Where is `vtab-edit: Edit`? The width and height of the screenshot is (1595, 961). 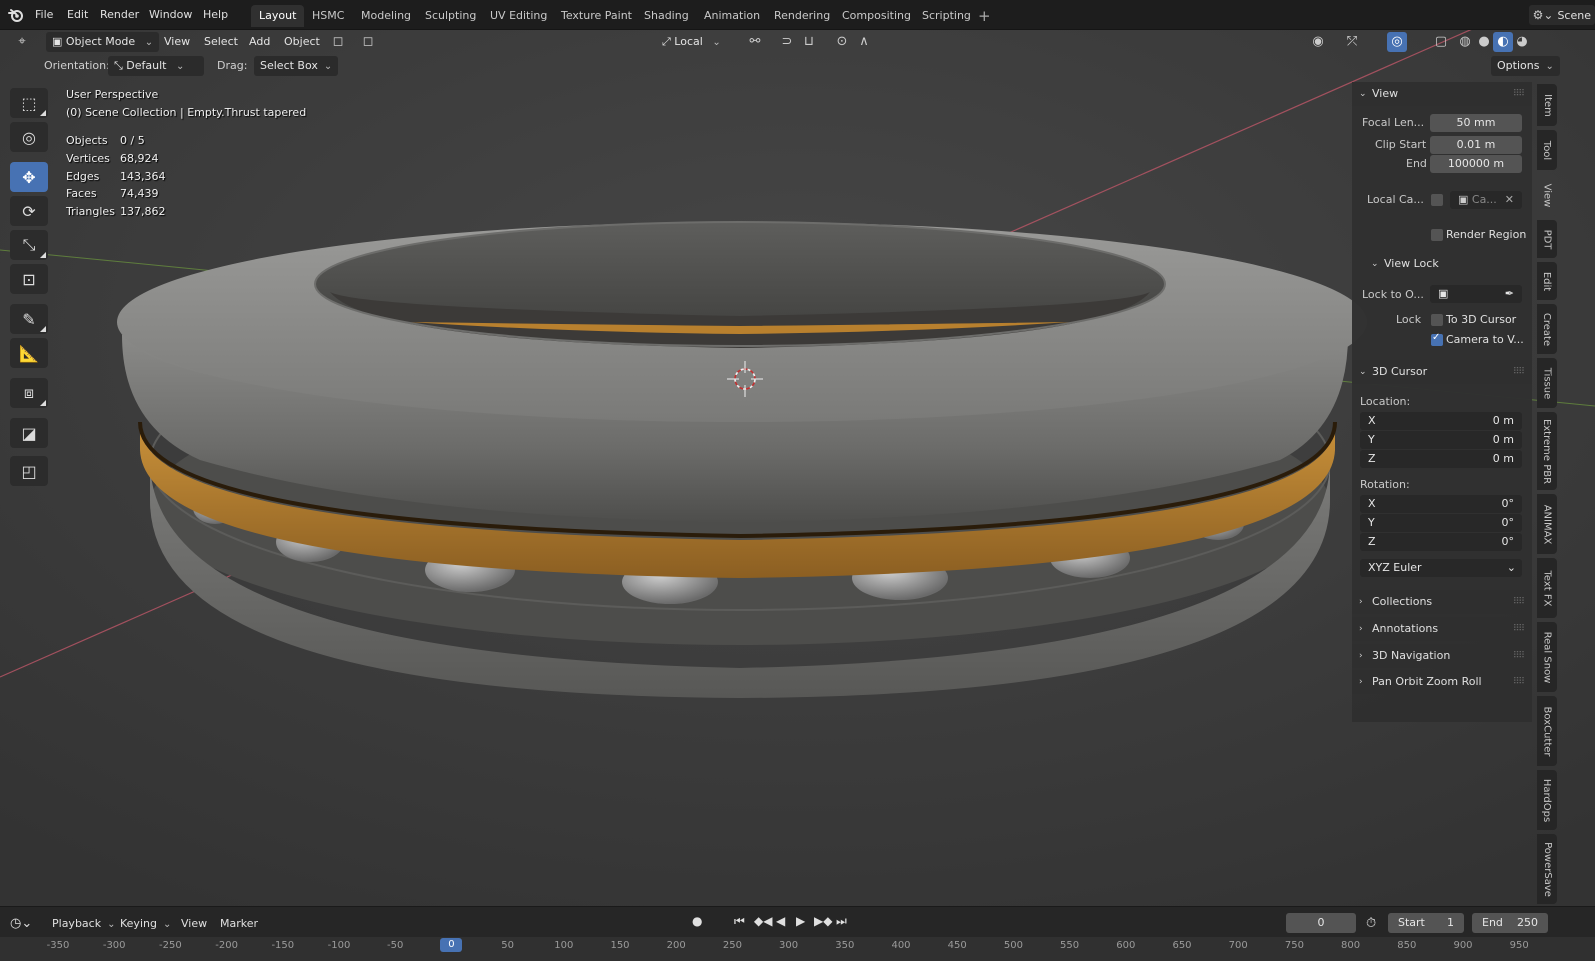
vtab-edit: Edit is located at coordinates (1547, 281).